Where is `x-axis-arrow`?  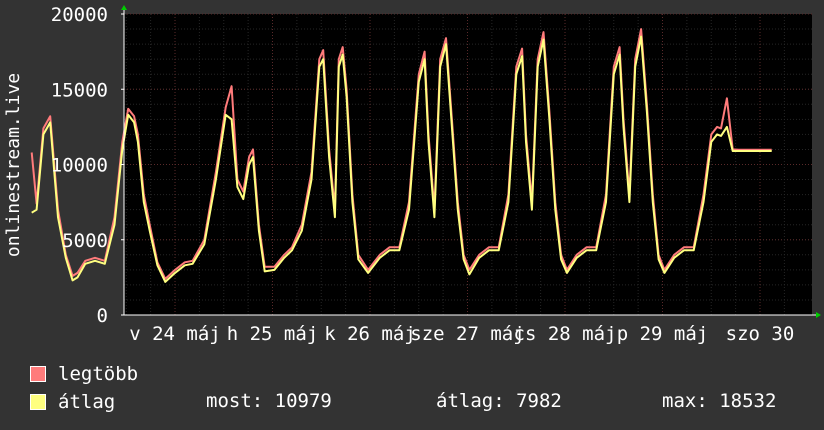
x-axis-arrow is located at coordinates (818, 315).